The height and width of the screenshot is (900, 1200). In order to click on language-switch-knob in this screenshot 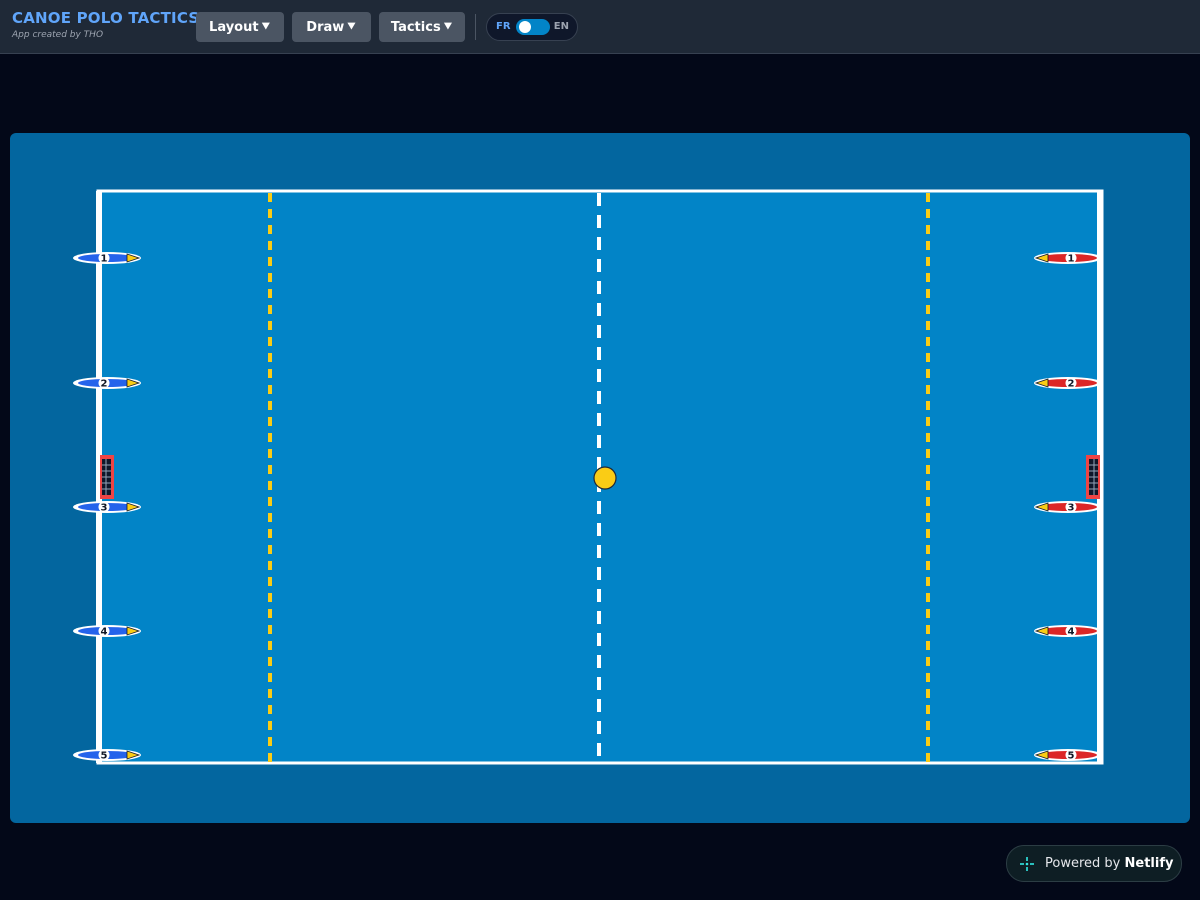, I will do `click(525, 27)`.